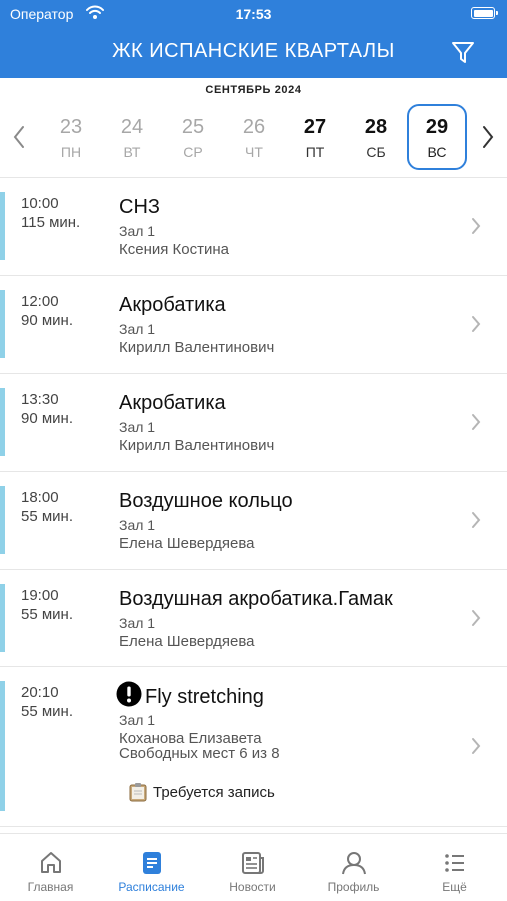 The width and height of the screenshot is (507, 901). I want to click on filter-icon, so click(463, 53).